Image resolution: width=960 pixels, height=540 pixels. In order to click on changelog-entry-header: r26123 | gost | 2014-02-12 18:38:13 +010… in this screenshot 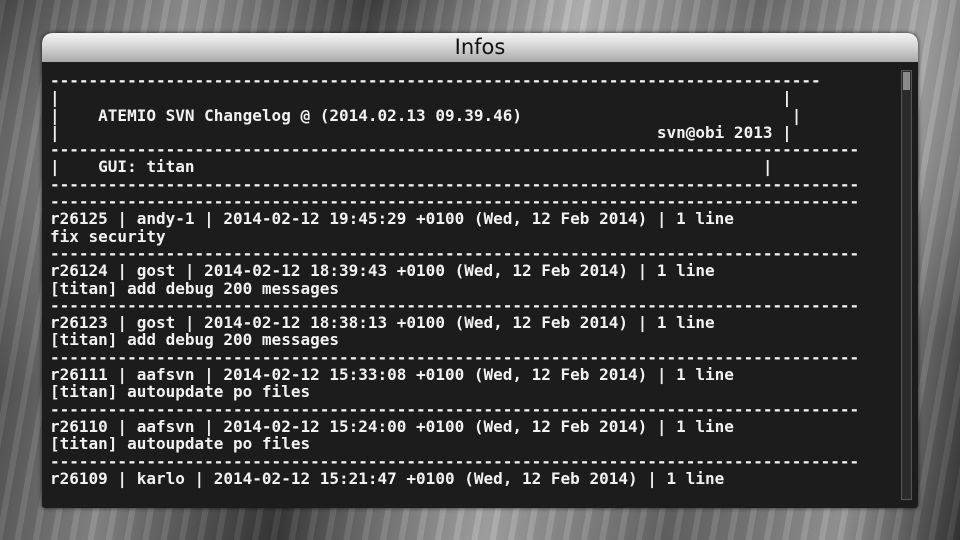, I will do `click(382, 323)`.